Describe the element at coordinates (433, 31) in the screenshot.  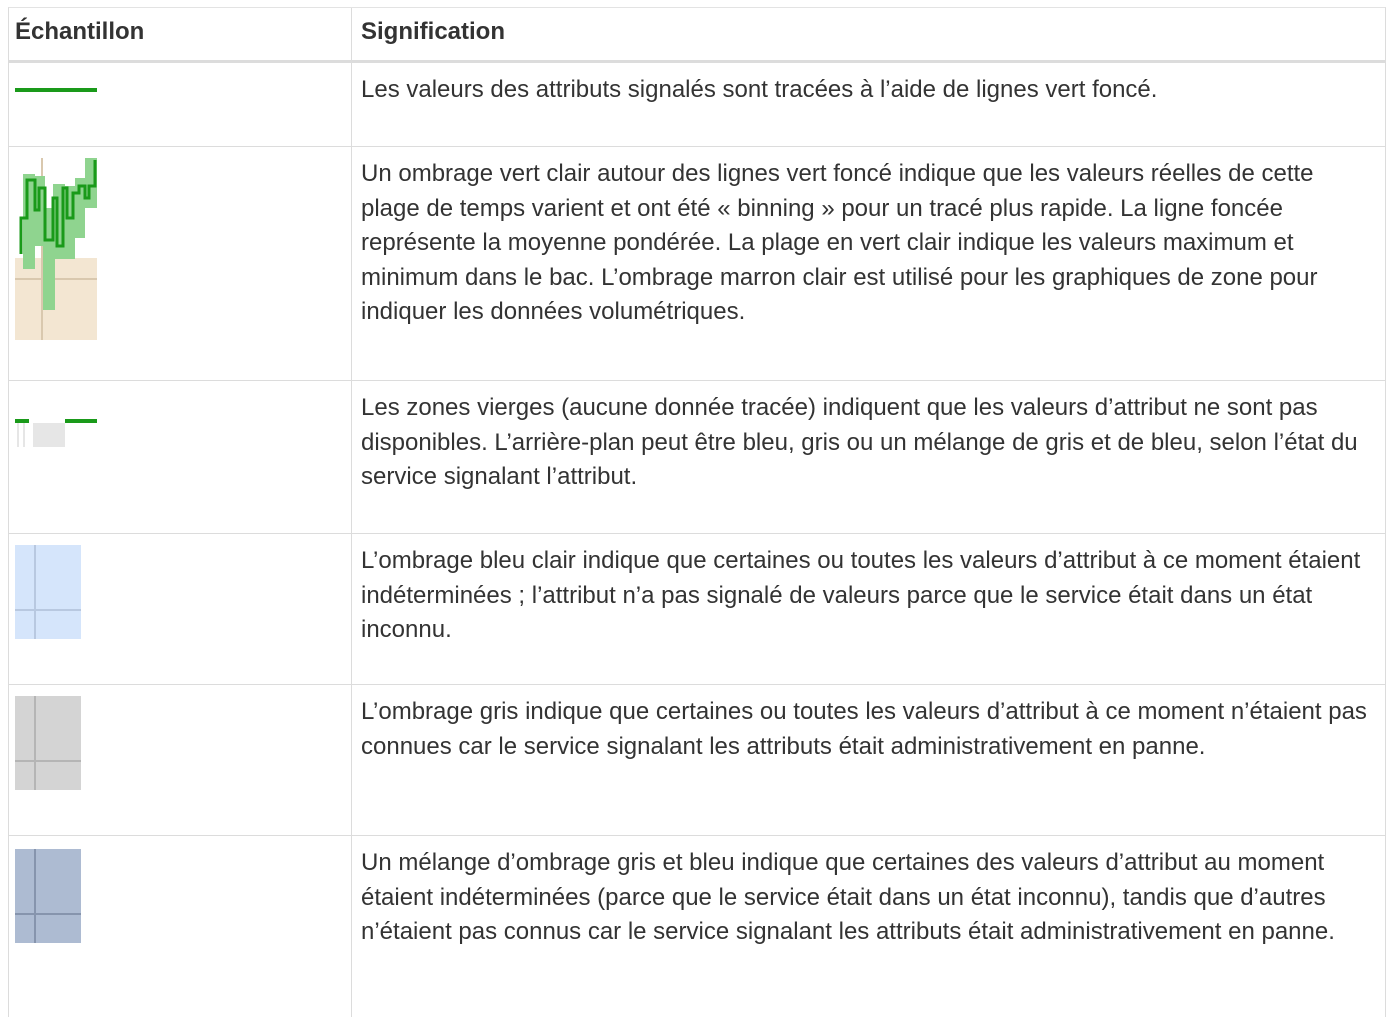
I see `header-meaning: Signification` at that location.